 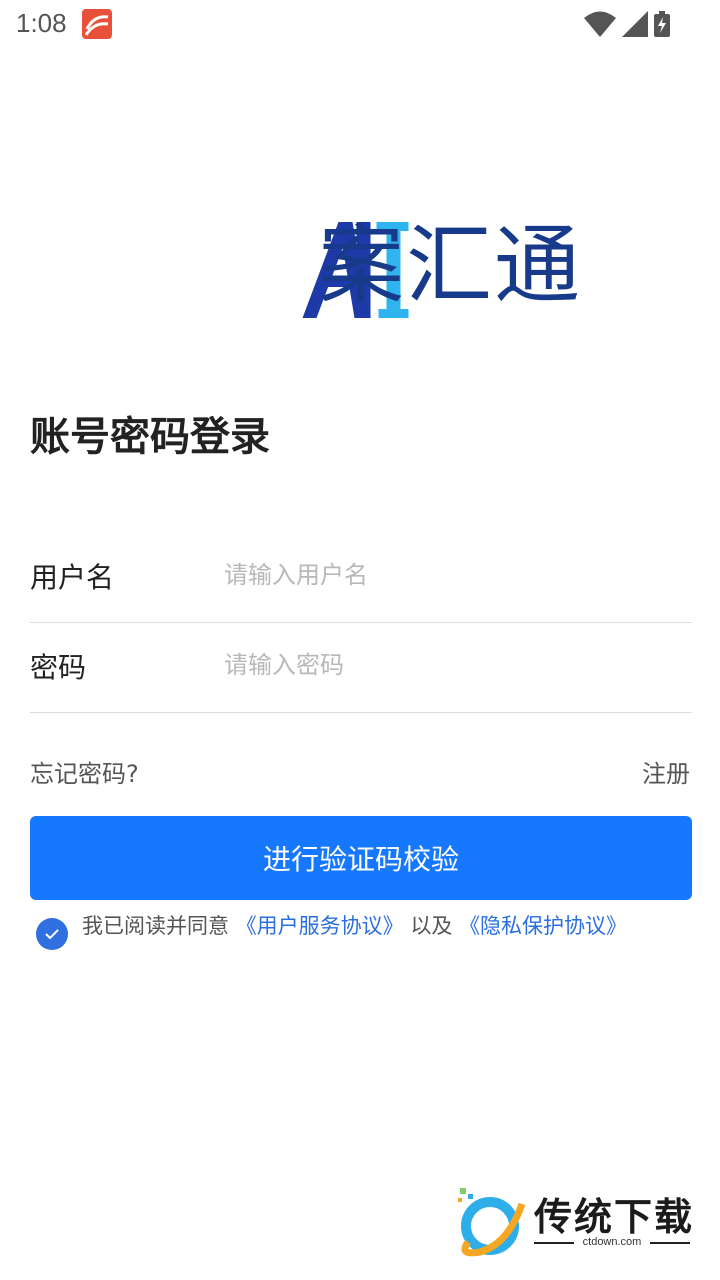 What do you see at coordinates (450, 266) in the screenshot?
I see `app-logo-text: 案汇通` at bounding box center [450, 266].